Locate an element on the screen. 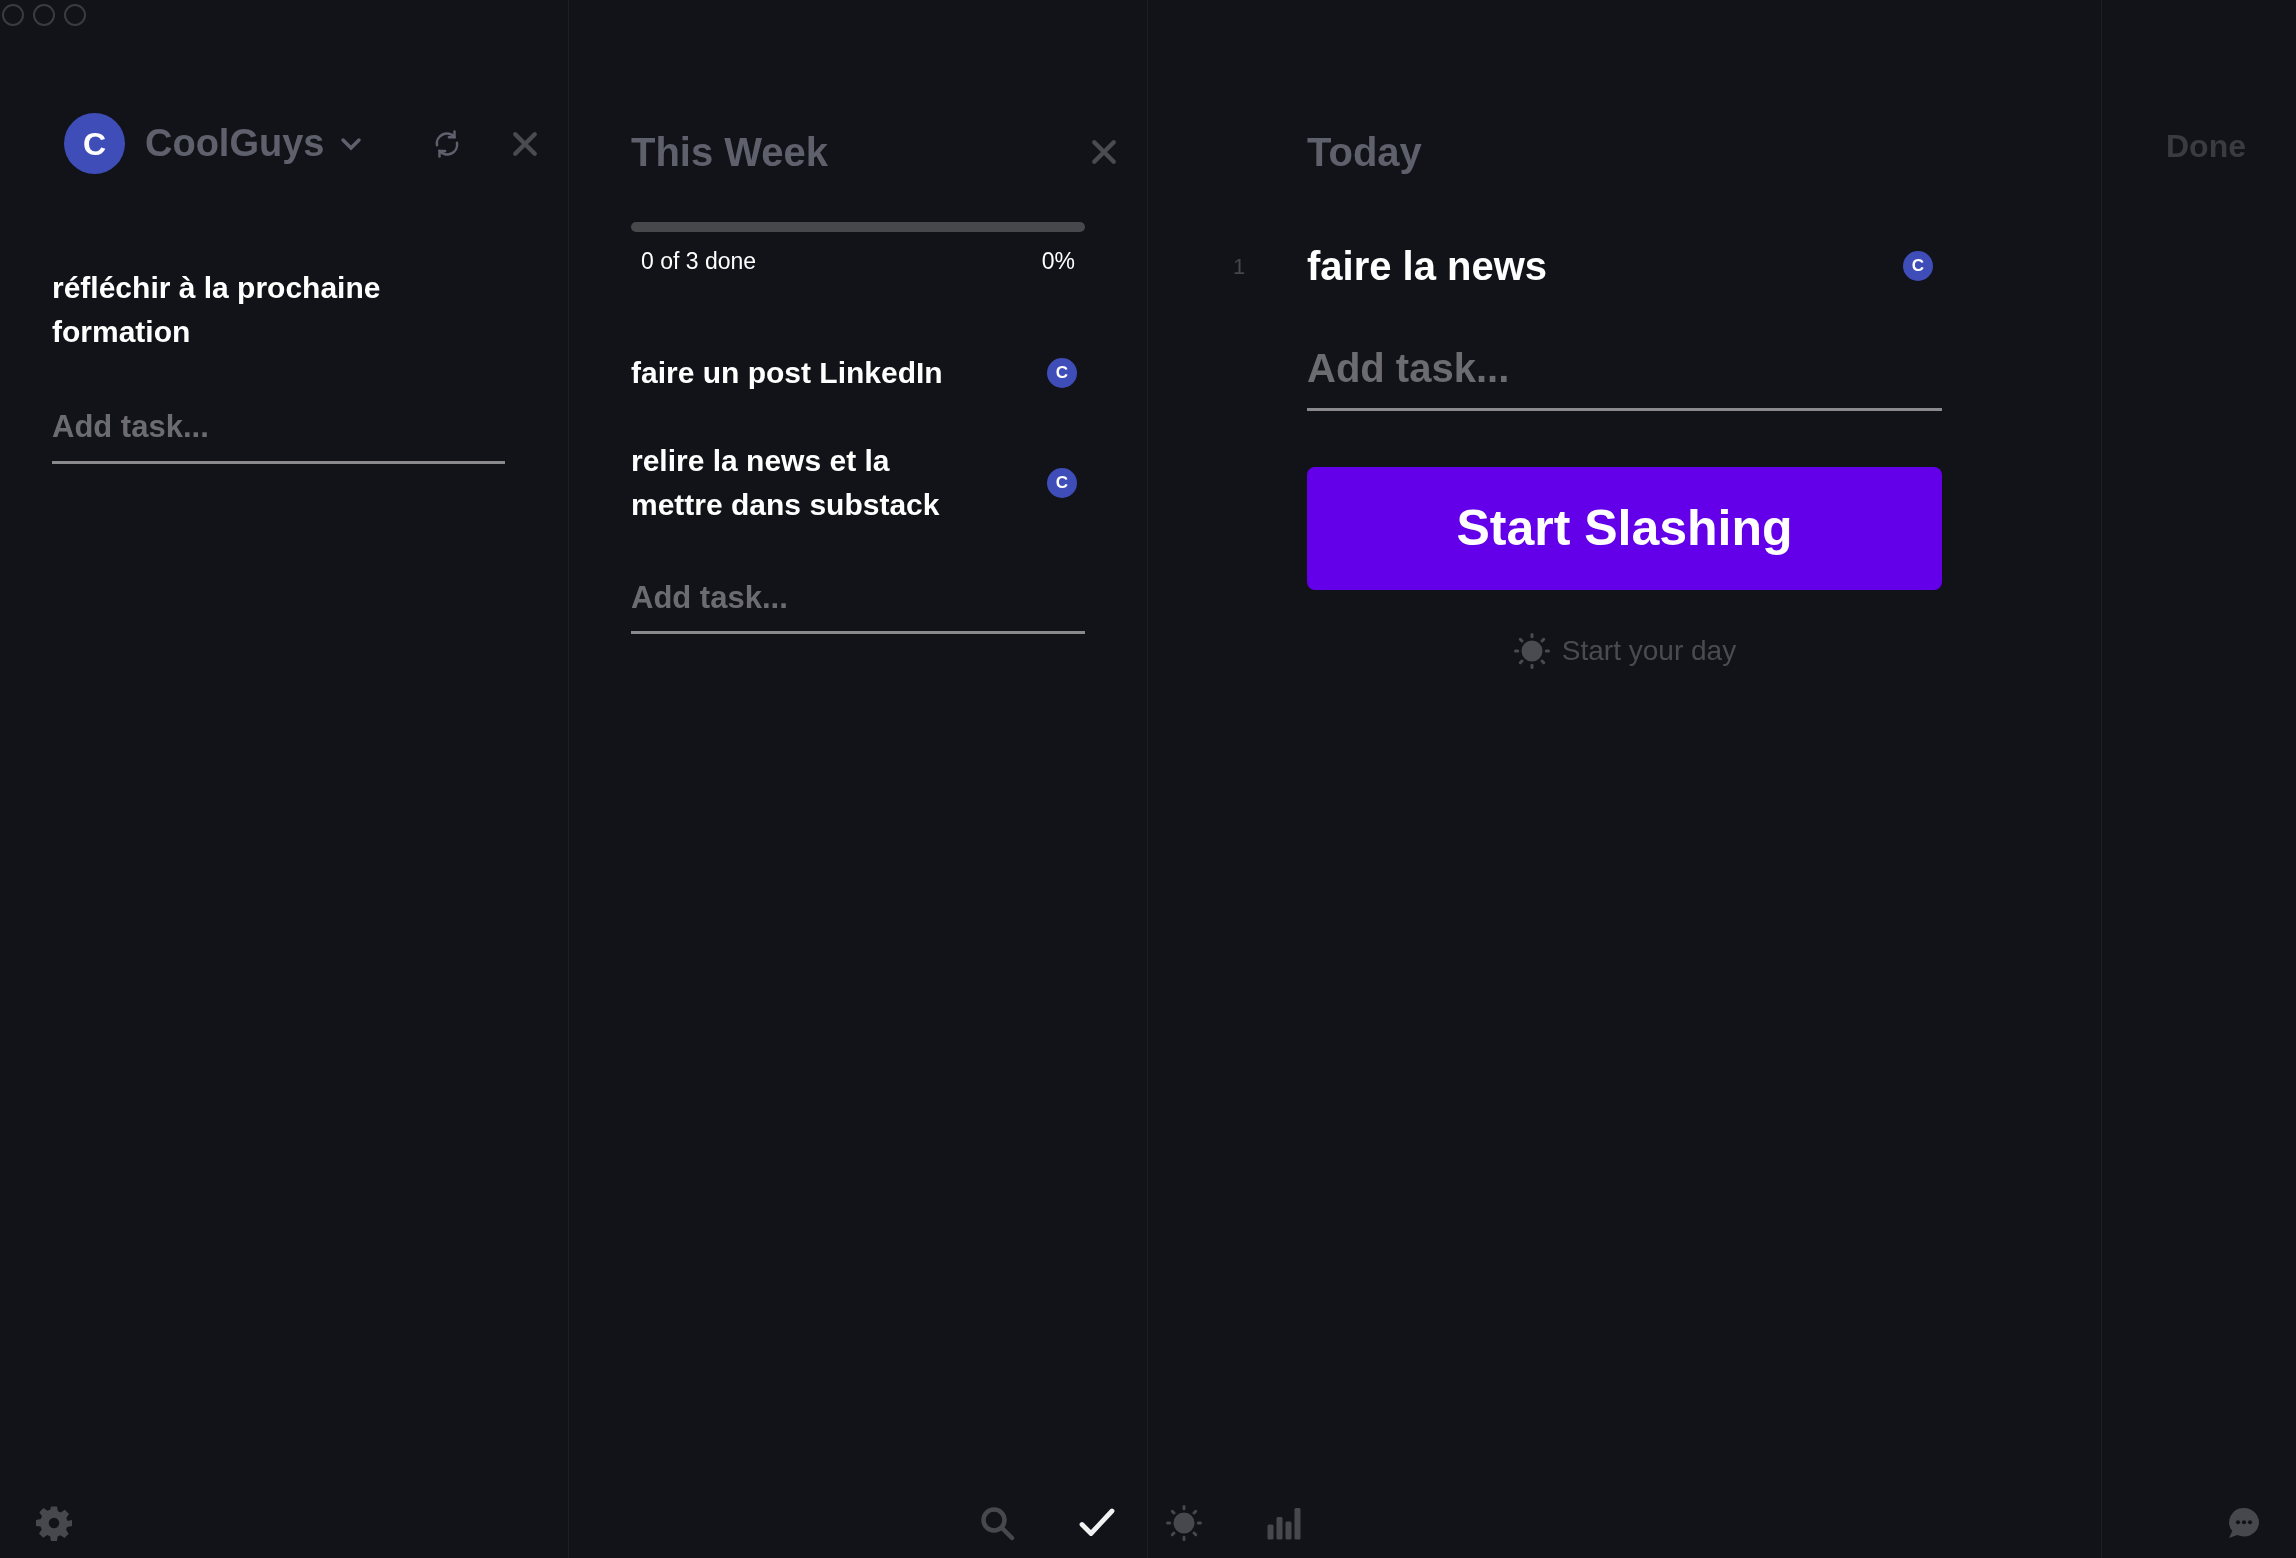  column-title: This Week is located at coordinates (730, 152).